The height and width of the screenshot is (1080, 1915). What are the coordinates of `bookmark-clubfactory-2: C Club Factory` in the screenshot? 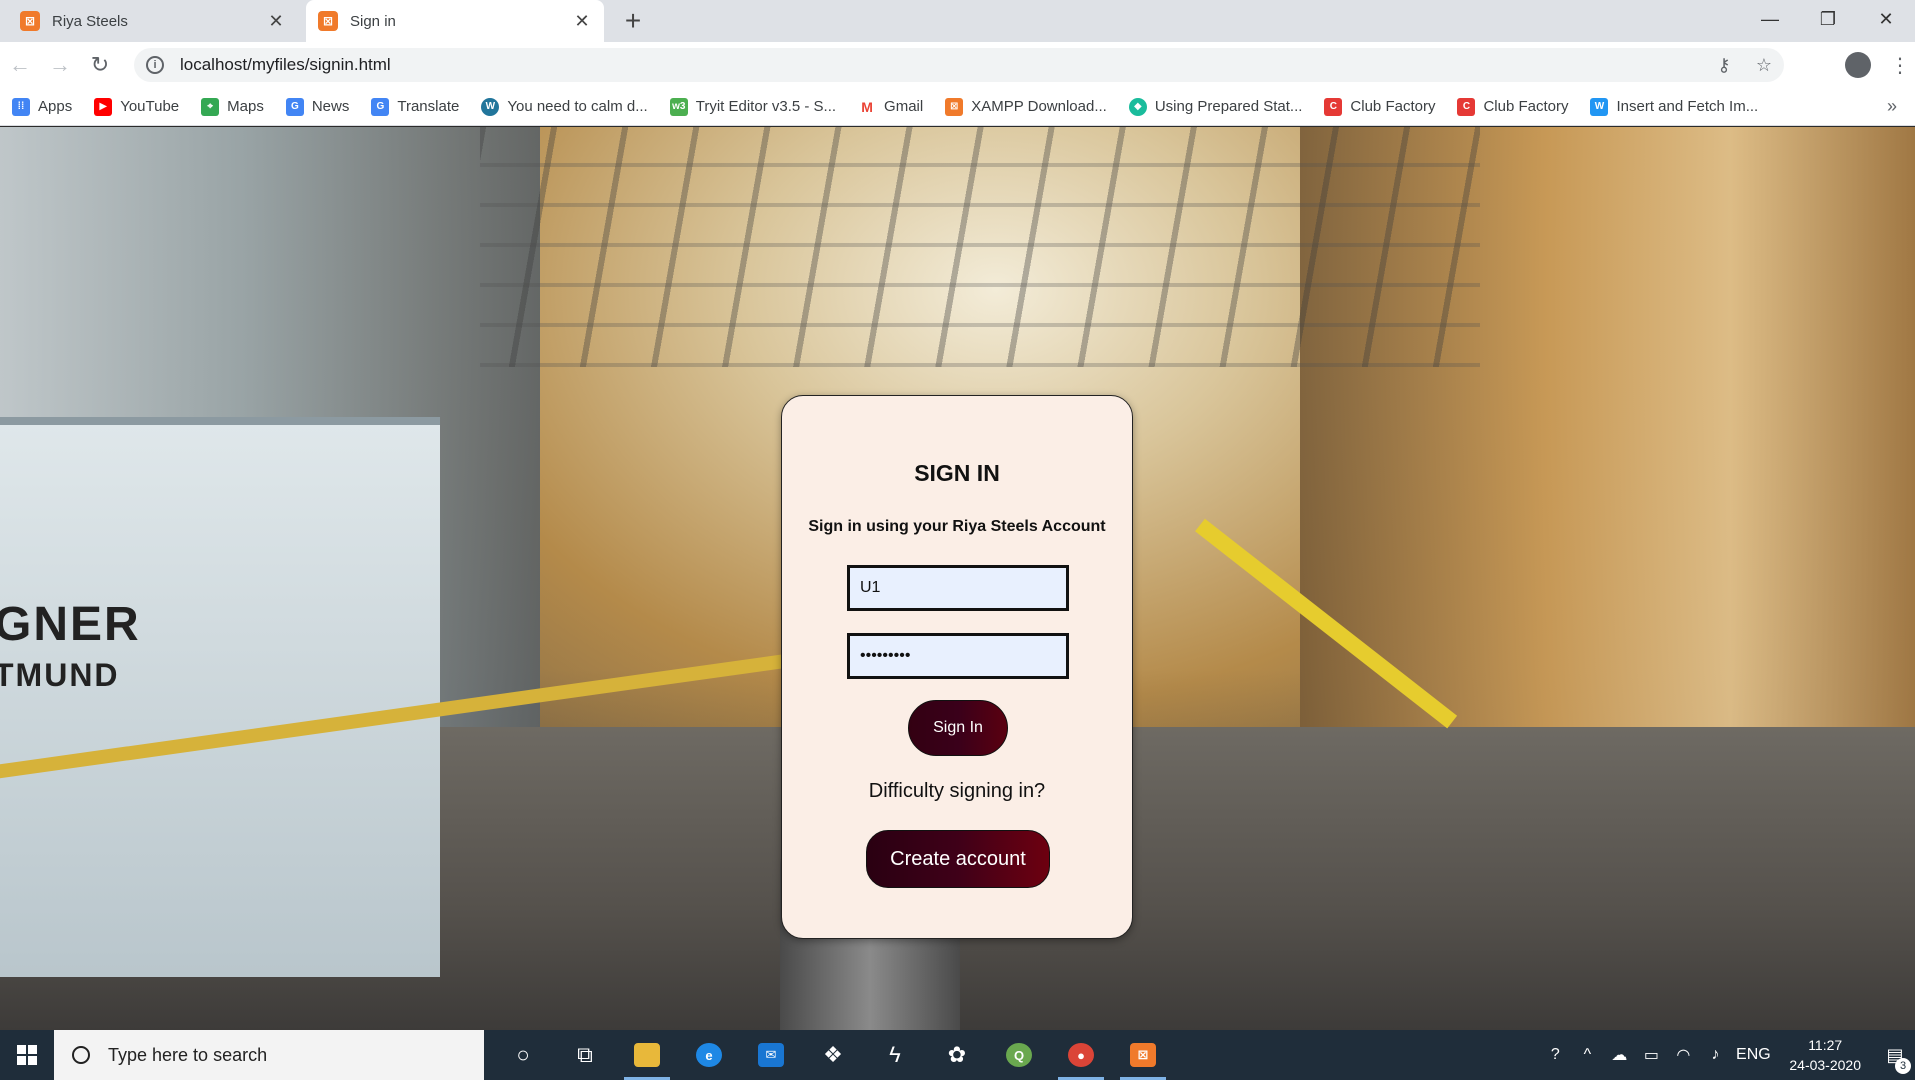 It's located at (1512, 106).